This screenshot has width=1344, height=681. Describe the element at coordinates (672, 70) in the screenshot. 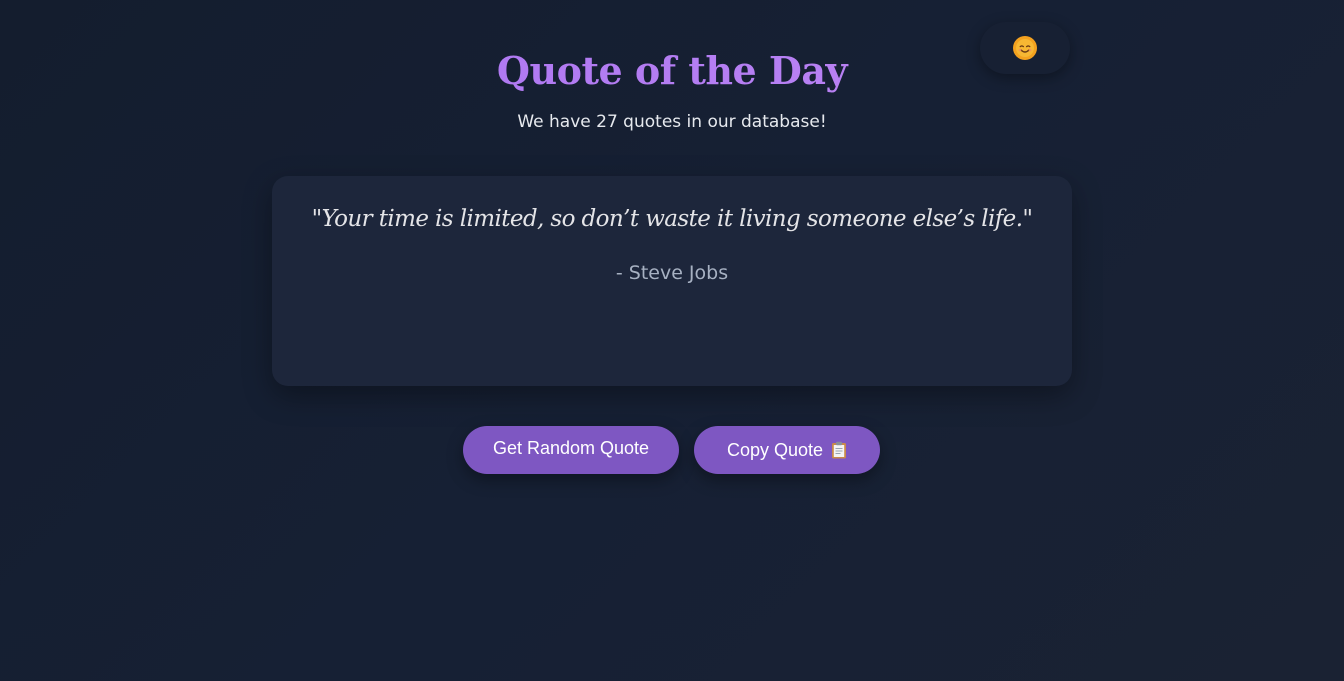

I see `page-title: Quote of the Day` at that location.